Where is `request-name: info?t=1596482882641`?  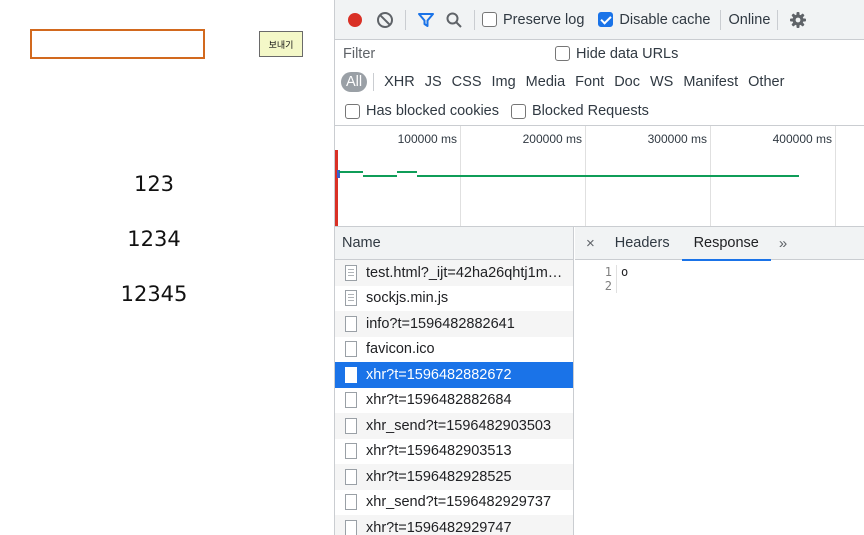 request-name: info?t=1596482882641 is located at coordinates (440, 323).